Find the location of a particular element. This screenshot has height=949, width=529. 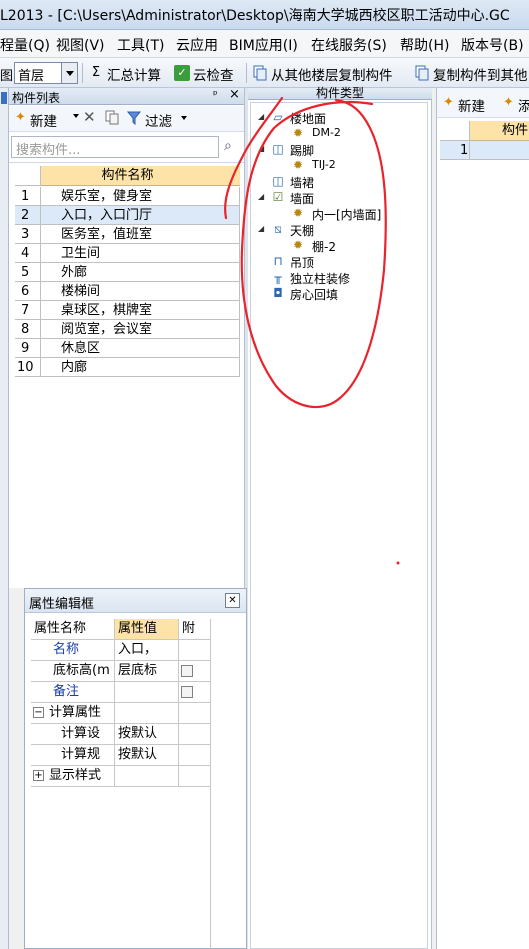

prop-value-calc-setting: 按默认 is located at coordinates (147, 734).